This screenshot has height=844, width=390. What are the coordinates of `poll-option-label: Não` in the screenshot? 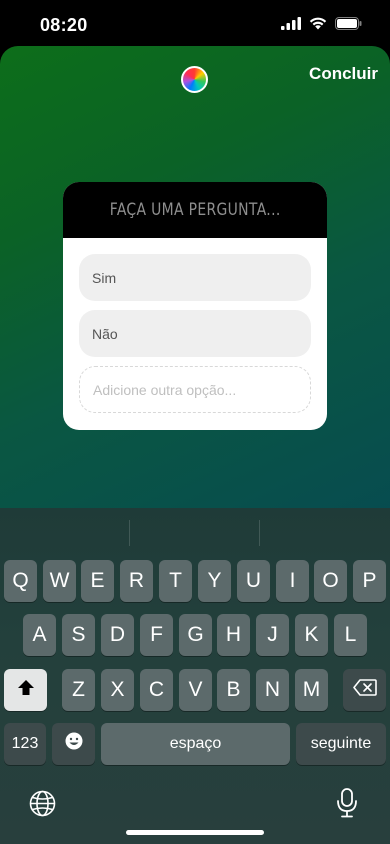 It's located at (105, 333).